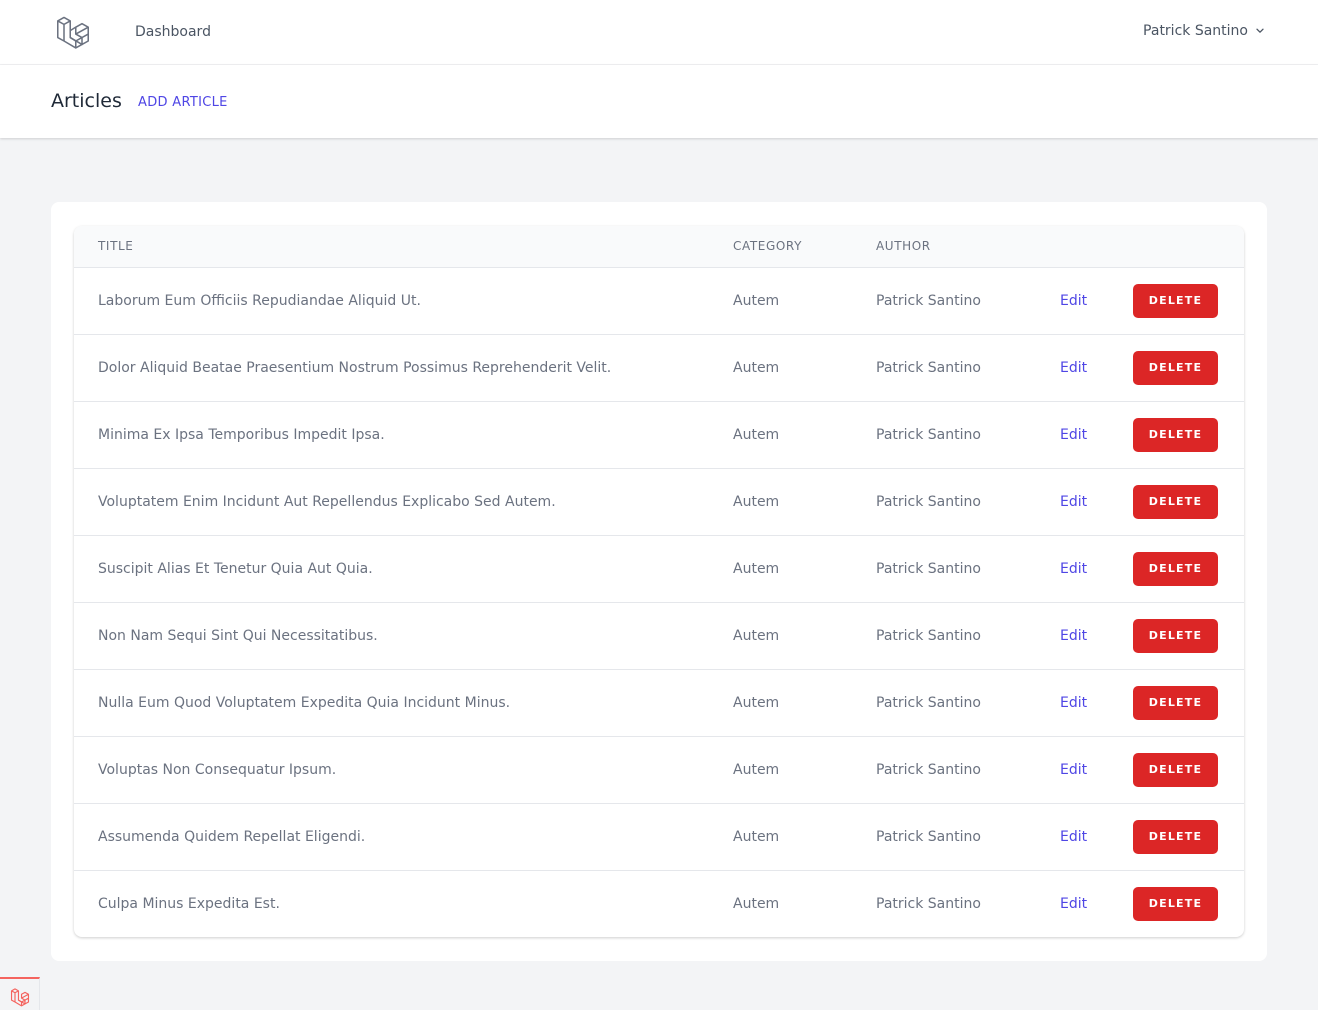  What do you see at coordinates (659, 32) in the screenshot?
I see `top-navigation: Dashboard Patrick Santino` at bounding box center [659, 32].